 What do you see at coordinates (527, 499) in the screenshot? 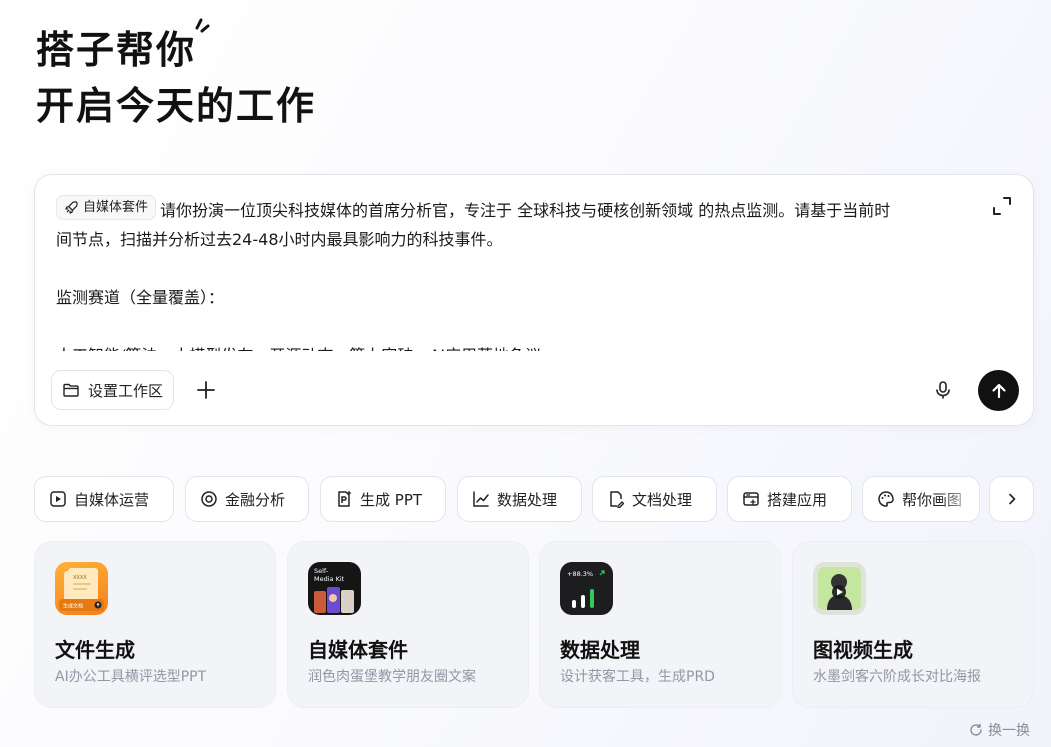
I see `chip-label: 数据处理` at bounding box center [527, 499].